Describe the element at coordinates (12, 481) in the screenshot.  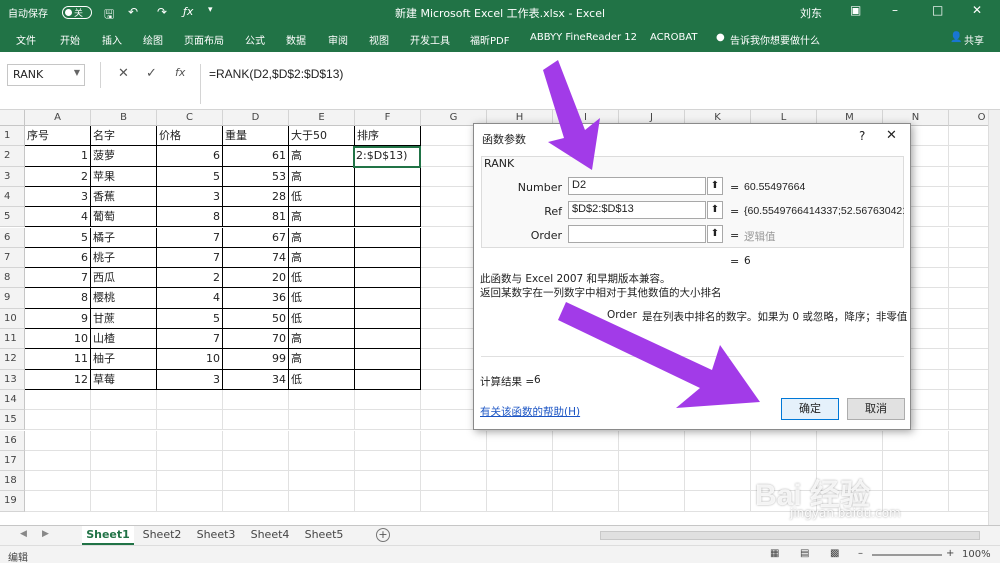
I see `row-header: 18` at that location.